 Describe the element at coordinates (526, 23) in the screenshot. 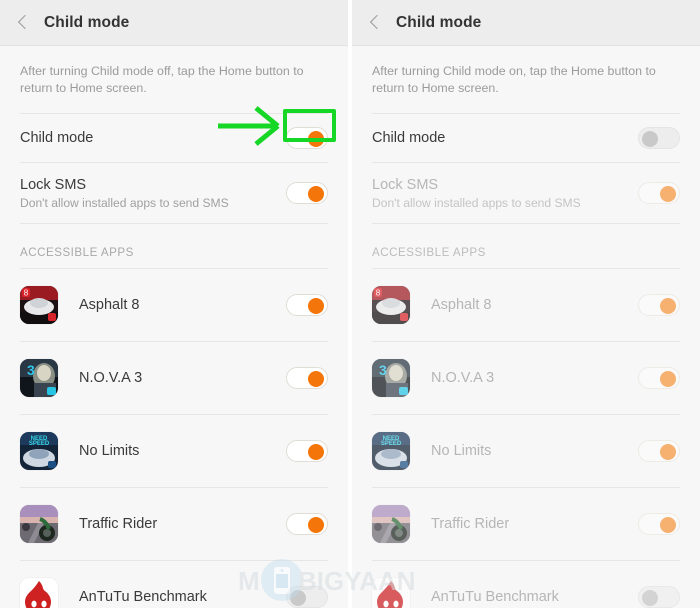

I see `app-bar-right: Child mode` at that location.